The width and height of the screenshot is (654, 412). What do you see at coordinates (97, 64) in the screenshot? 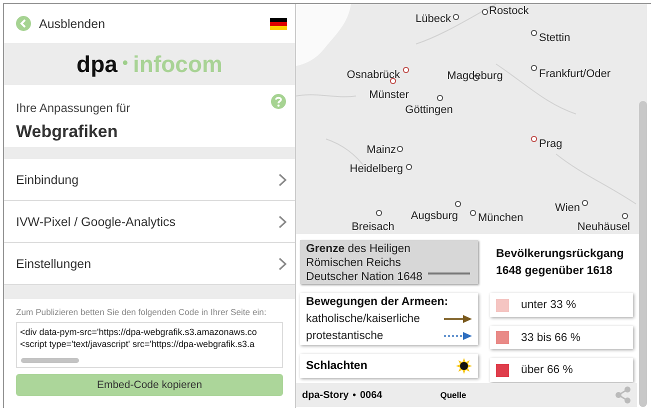
I see `logo-text: dpa` at bounding box center [97, 64].